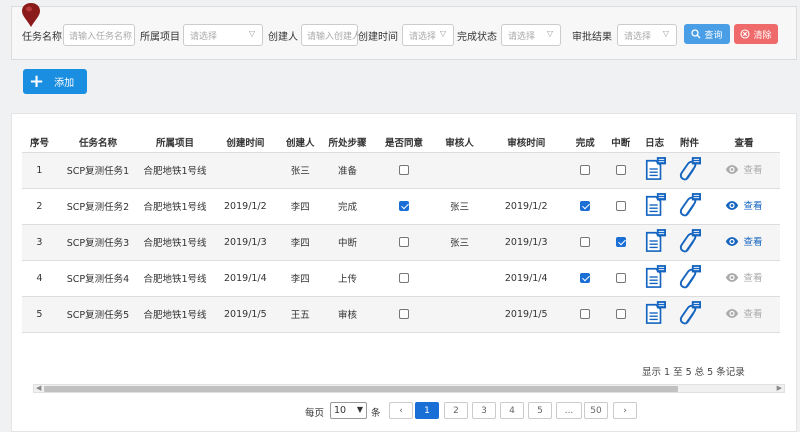  I want to click on column-header: 完成, so click(585, 143).